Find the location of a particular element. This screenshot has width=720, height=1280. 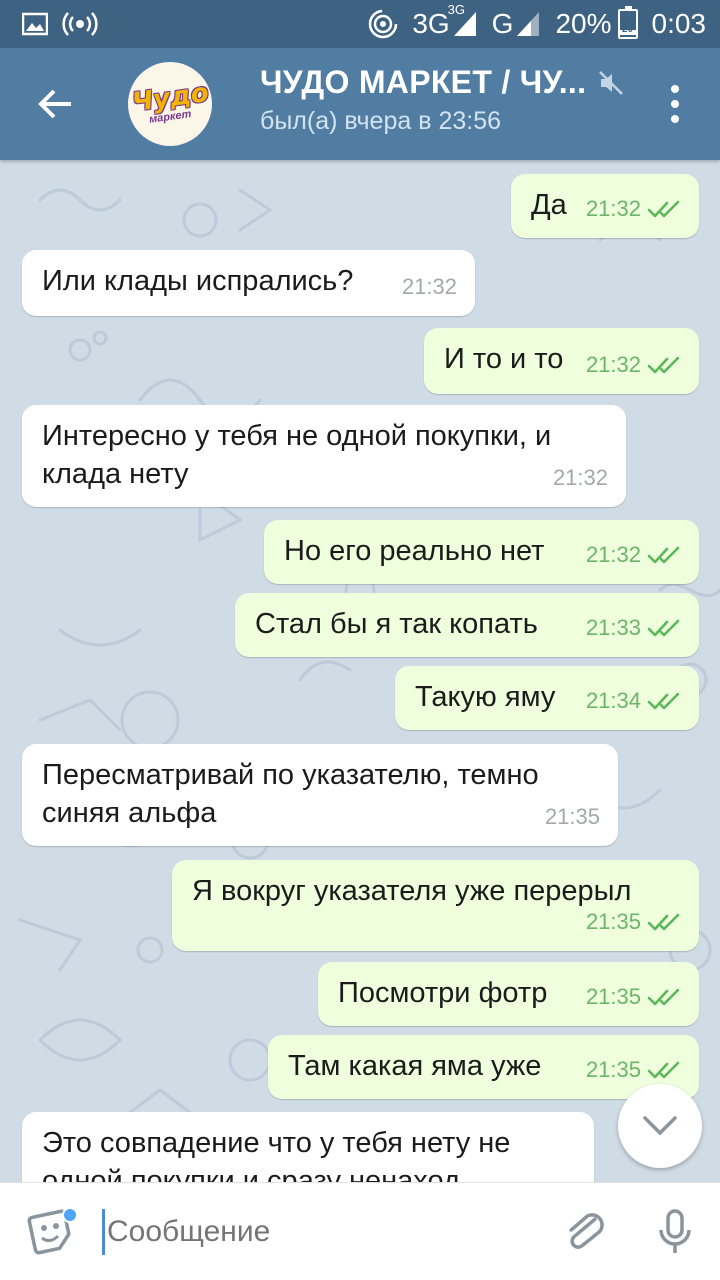

message-text: Стал бы я так копать is located at coordinates (396, 624).